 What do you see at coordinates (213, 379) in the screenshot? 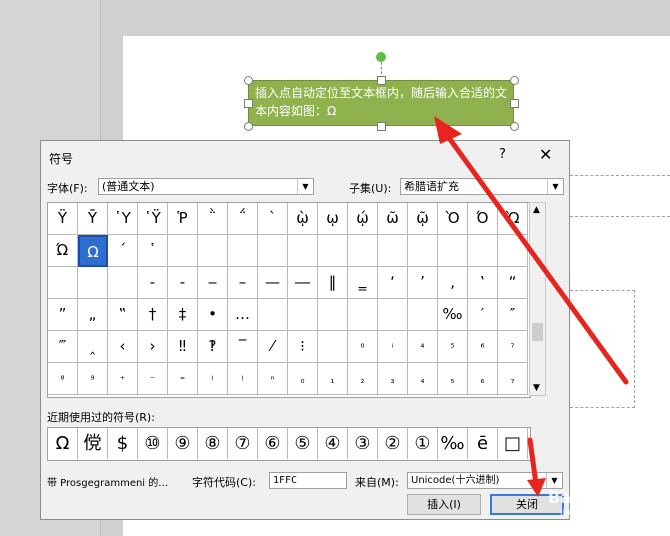
I see `symbol-cell: ⁽` at bounding box center [213, 379].